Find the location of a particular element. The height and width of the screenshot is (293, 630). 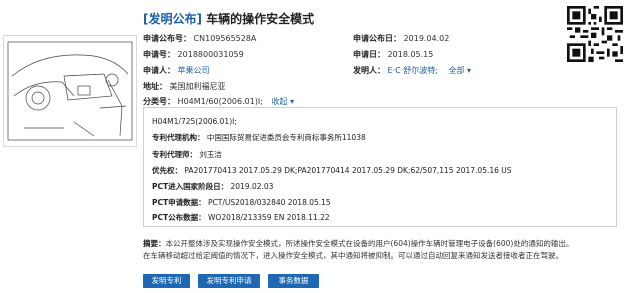

pct-app-label: PCT申请数据： is located at coordinates (179, 202).